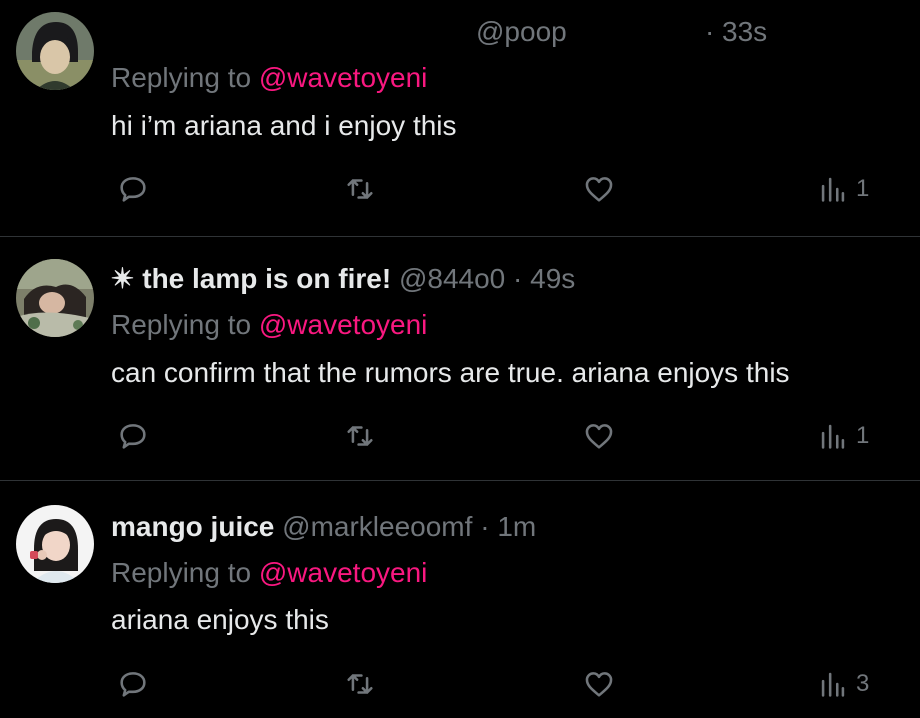  I want to click on display-name: ✴ the lamp is on fire!, so click(251, 278).